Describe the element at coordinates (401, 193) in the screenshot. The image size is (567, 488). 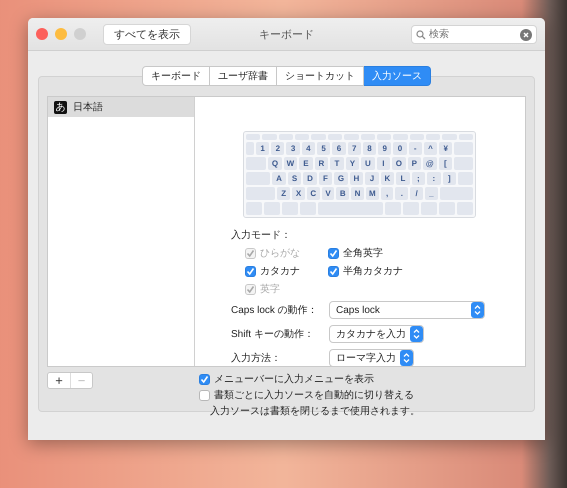
I see `keyboard-key: .` at that location.